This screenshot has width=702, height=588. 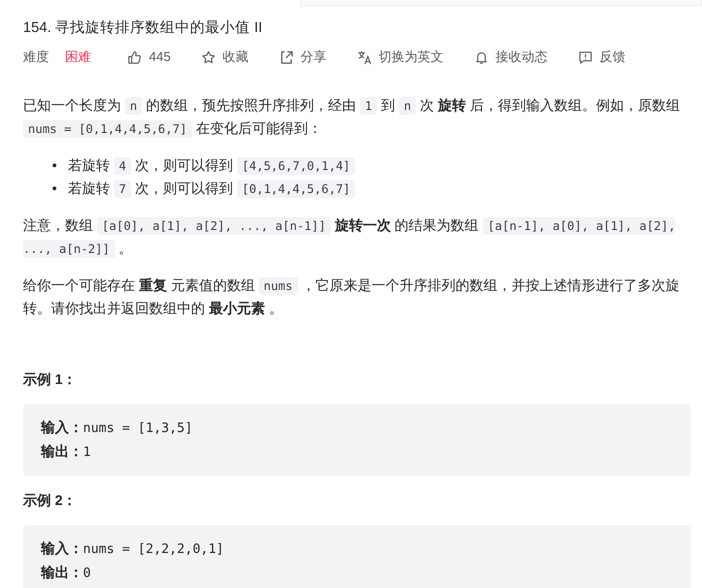 I want to click on example-heading: 示例 1：, so click(x=50, y=379).